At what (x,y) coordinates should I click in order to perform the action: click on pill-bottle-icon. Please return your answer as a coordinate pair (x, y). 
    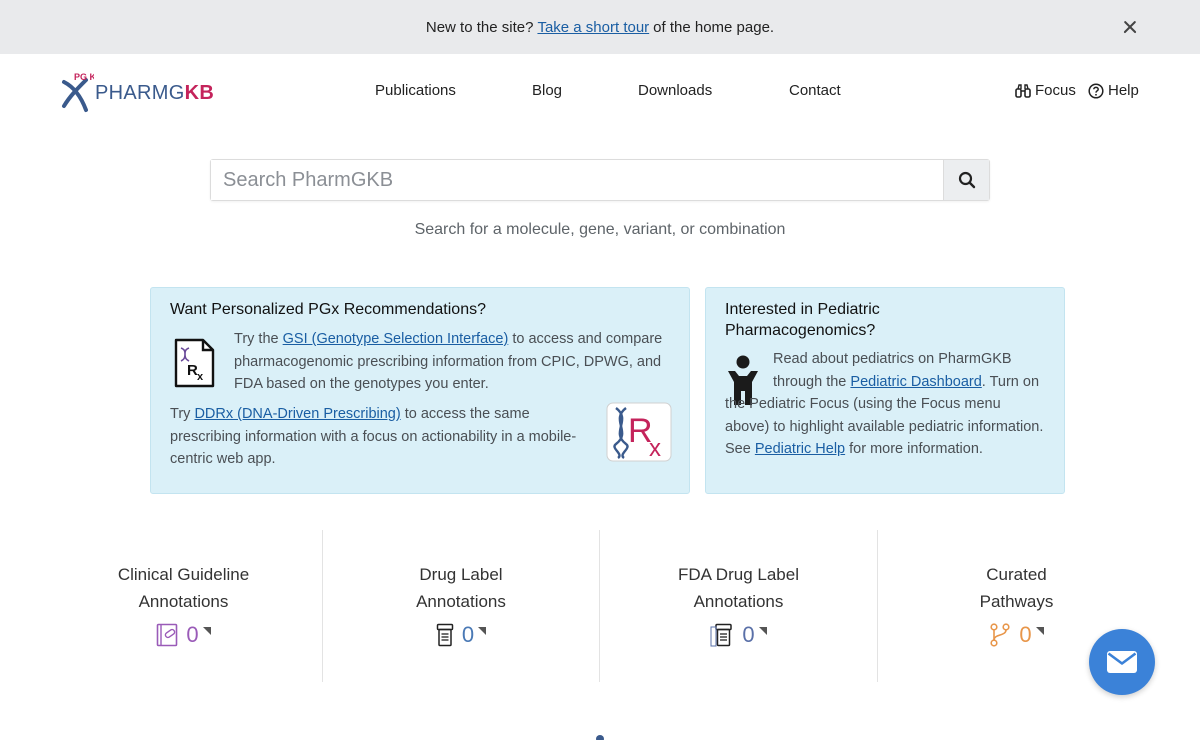
    Looking at the image, I should click on (445, 635).